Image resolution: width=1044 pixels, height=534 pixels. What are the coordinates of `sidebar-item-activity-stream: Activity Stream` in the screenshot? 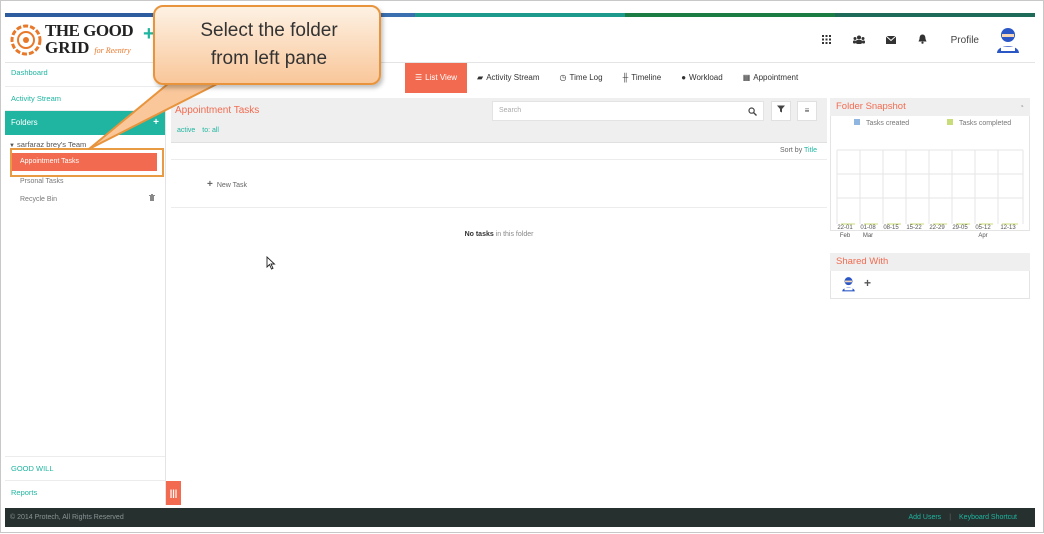 It's located at (85, 99).